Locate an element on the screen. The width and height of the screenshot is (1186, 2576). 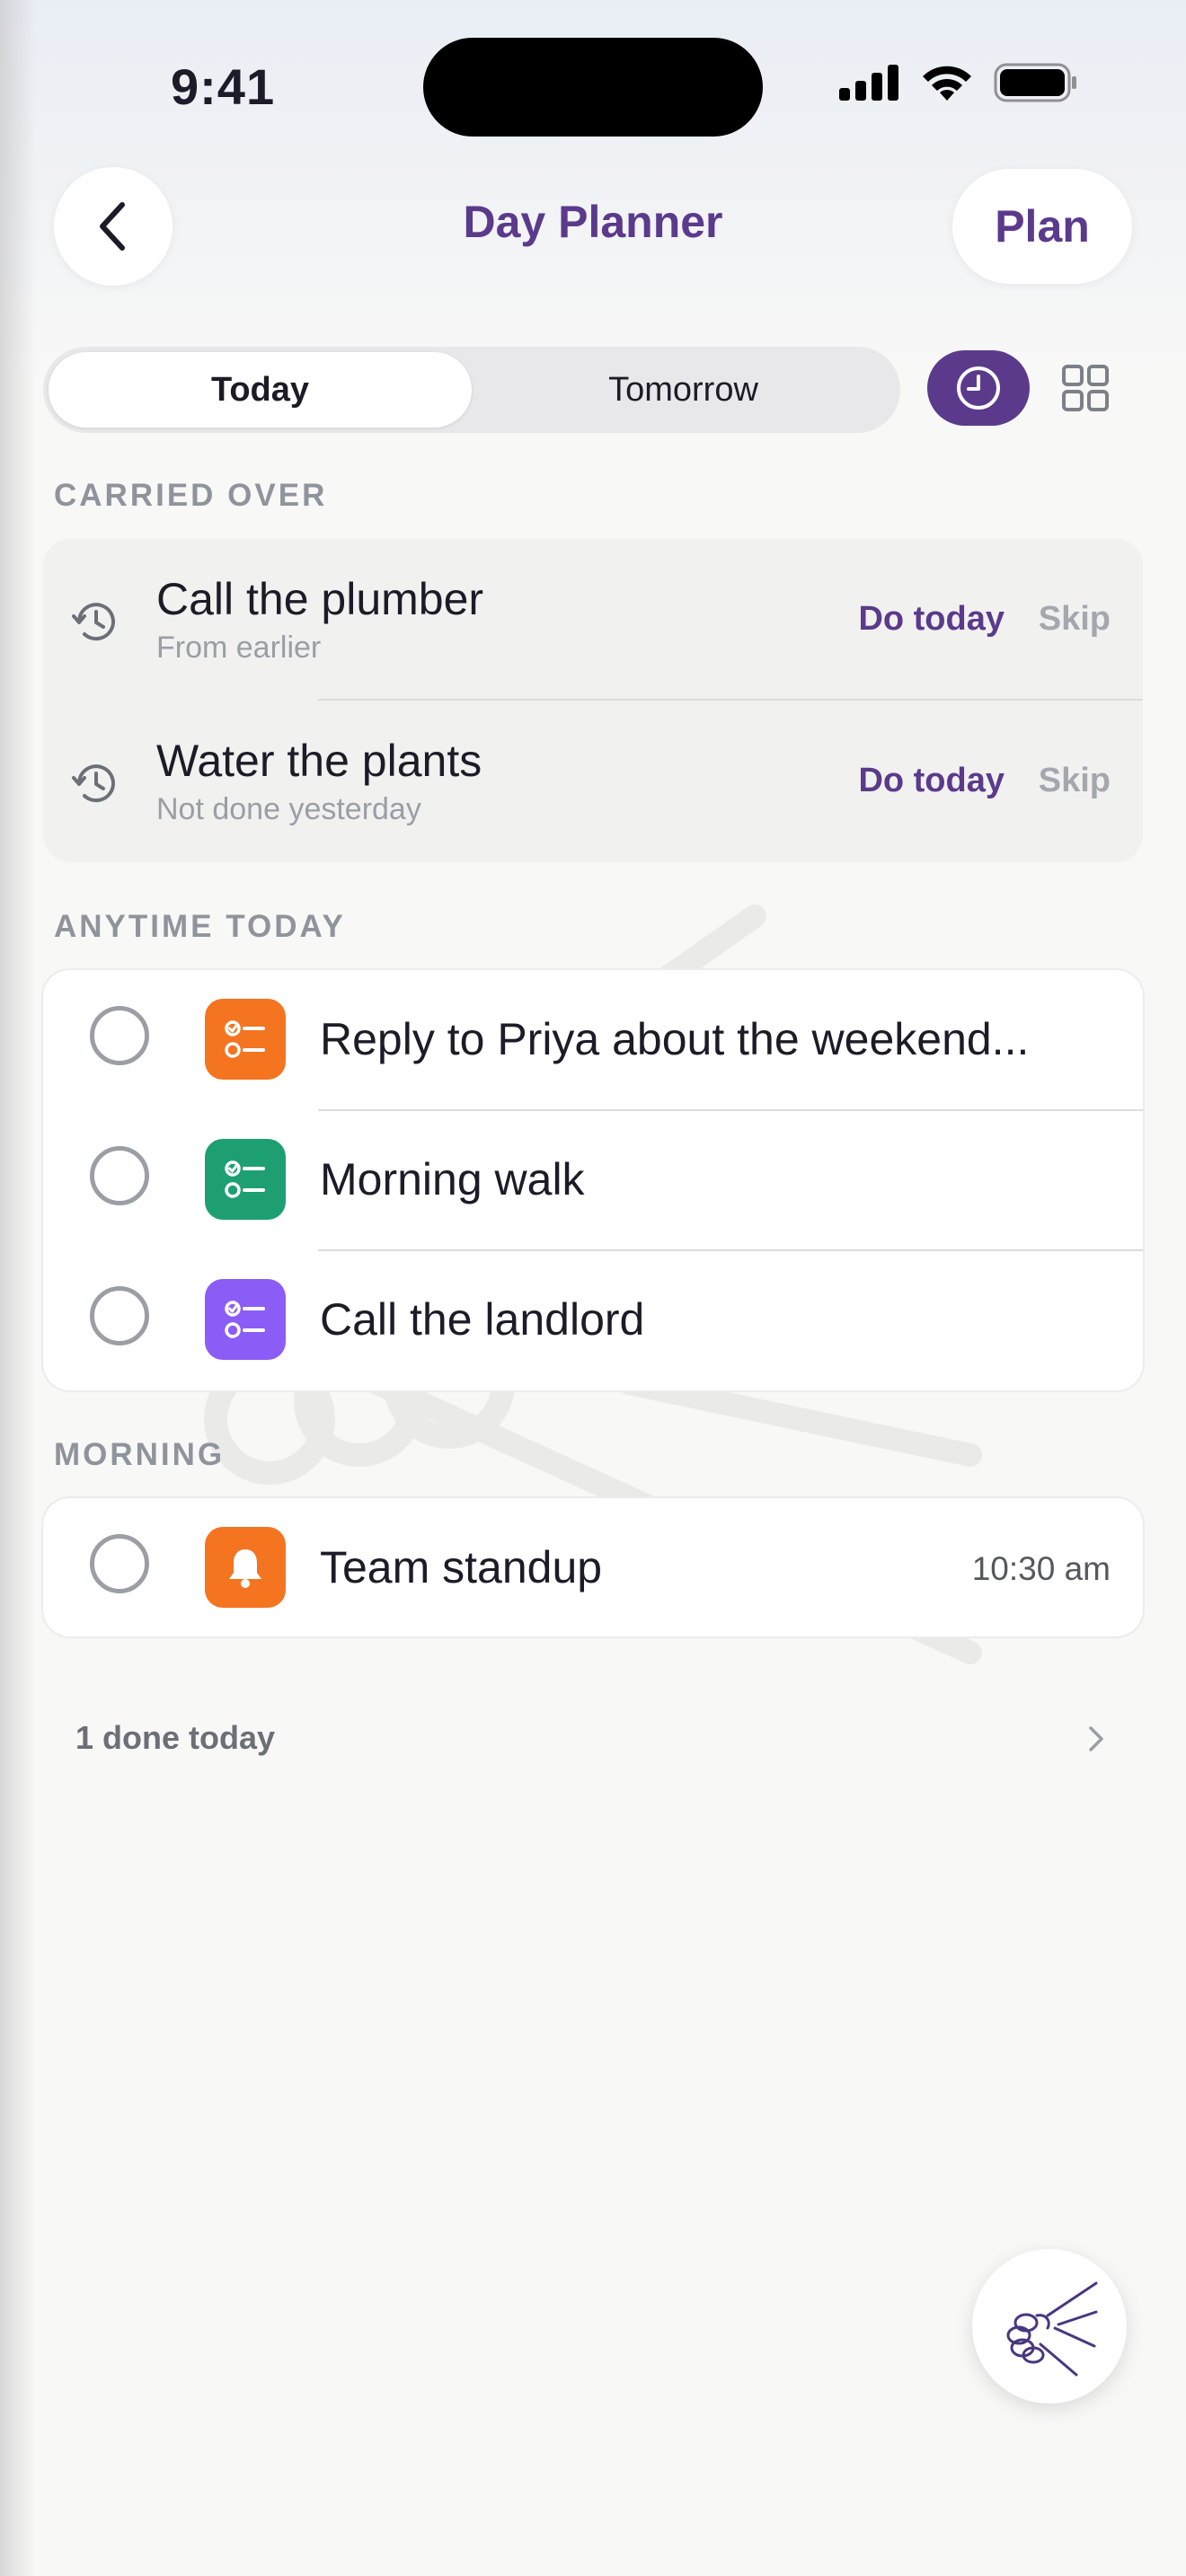
wifi-icon is located at coordinates (947, 83).